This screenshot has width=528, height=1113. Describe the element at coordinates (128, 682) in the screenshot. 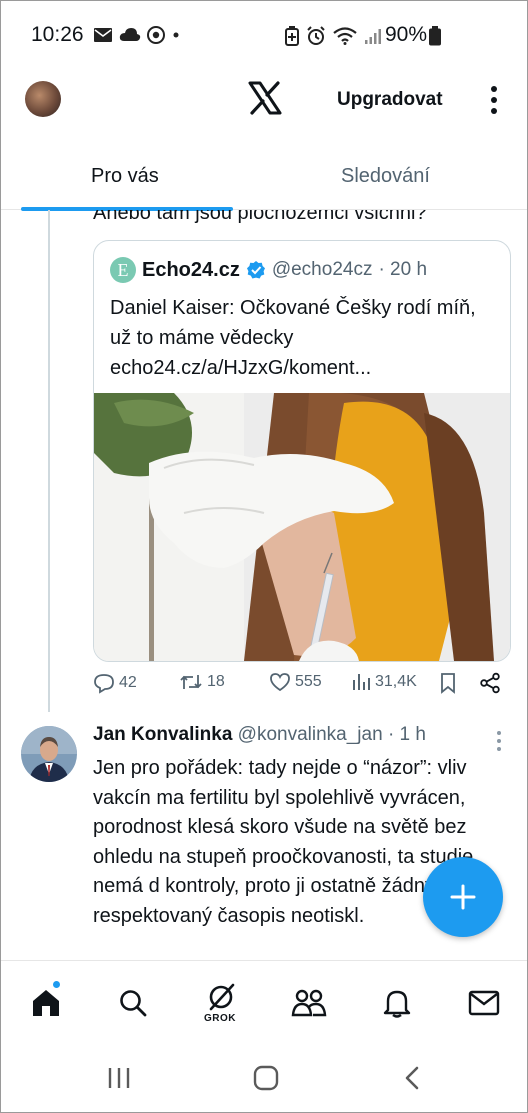

I see `reply-count: 42` at that location.